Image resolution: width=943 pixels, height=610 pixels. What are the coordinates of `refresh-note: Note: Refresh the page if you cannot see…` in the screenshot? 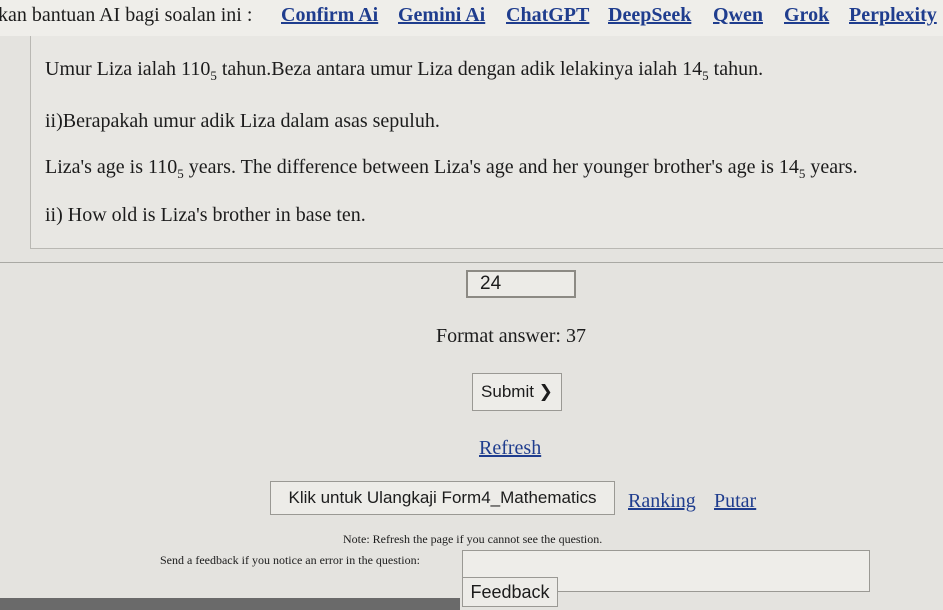 It's located at (473, 539).